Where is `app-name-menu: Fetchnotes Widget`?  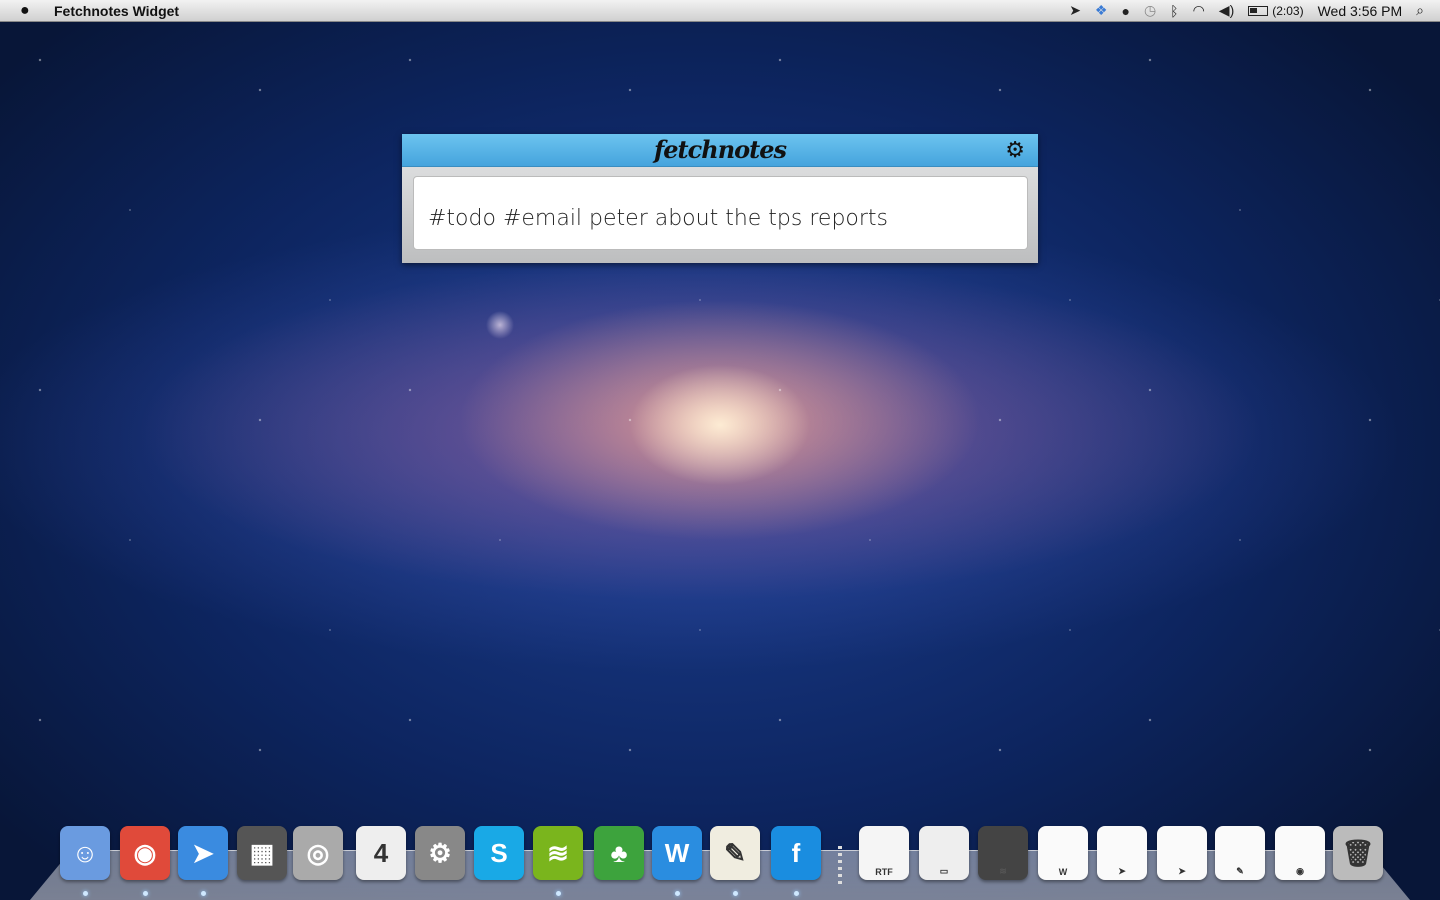 app-name-menu: Fetchnotes Widget is located at coordinates (116, 11).